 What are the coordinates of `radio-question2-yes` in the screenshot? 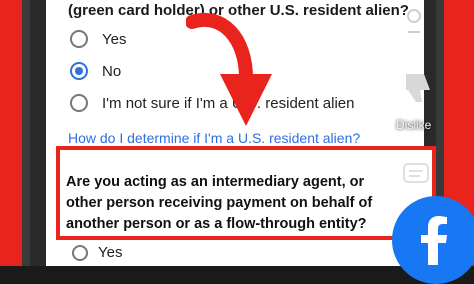 It's located at (80, 252).